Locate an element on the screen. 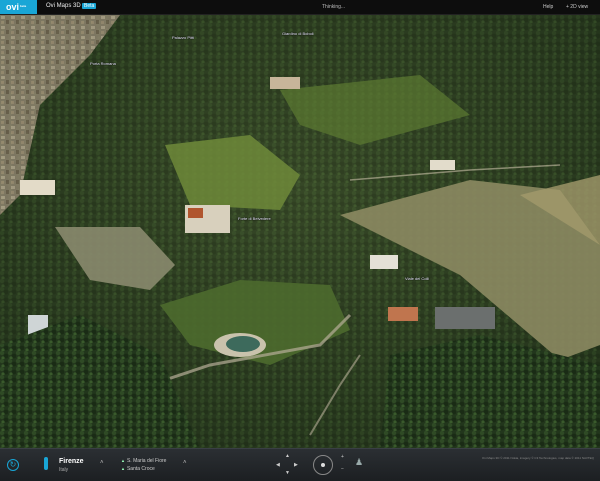 The image size is (600, 481). app-title: Ovi Maps 3D is located at coordinates (63, 6).